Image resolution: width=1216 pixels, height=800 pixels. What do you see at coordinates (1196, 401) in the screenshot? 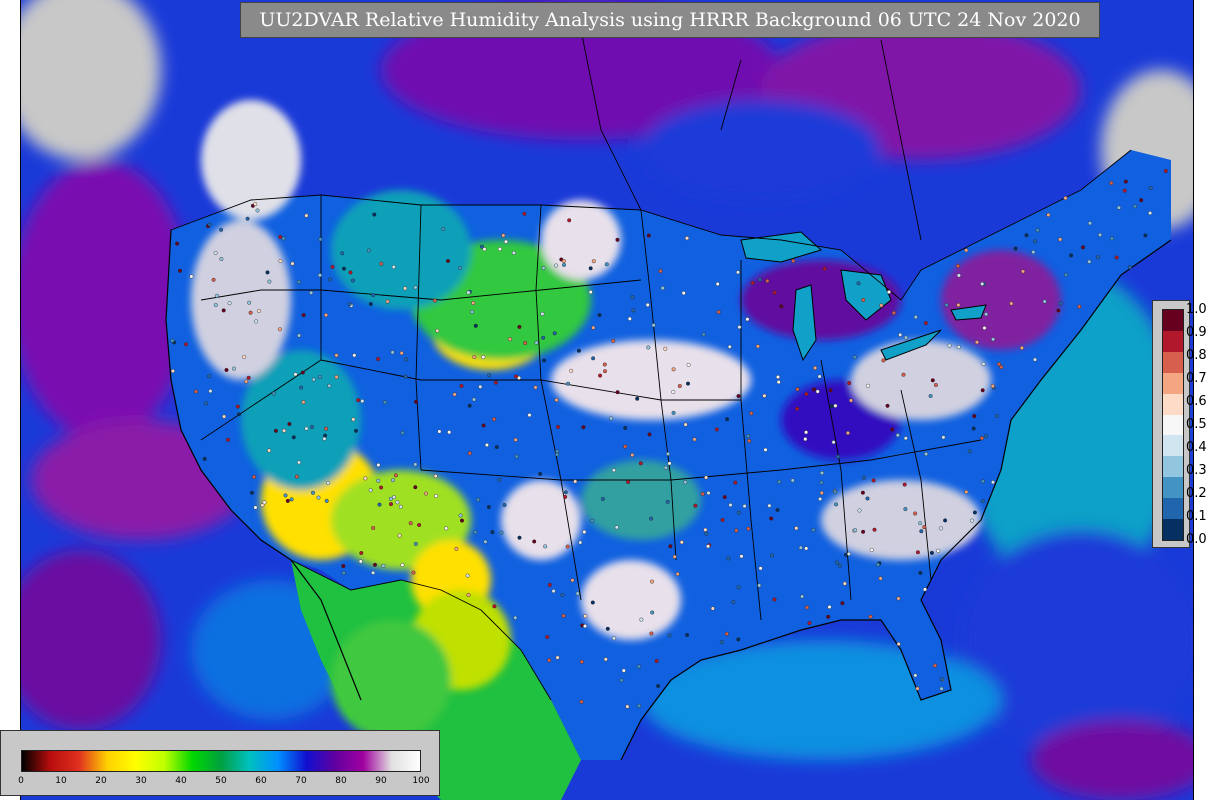
I see `obs-tick-label: 0.6` at bounding box center [1196, 401].